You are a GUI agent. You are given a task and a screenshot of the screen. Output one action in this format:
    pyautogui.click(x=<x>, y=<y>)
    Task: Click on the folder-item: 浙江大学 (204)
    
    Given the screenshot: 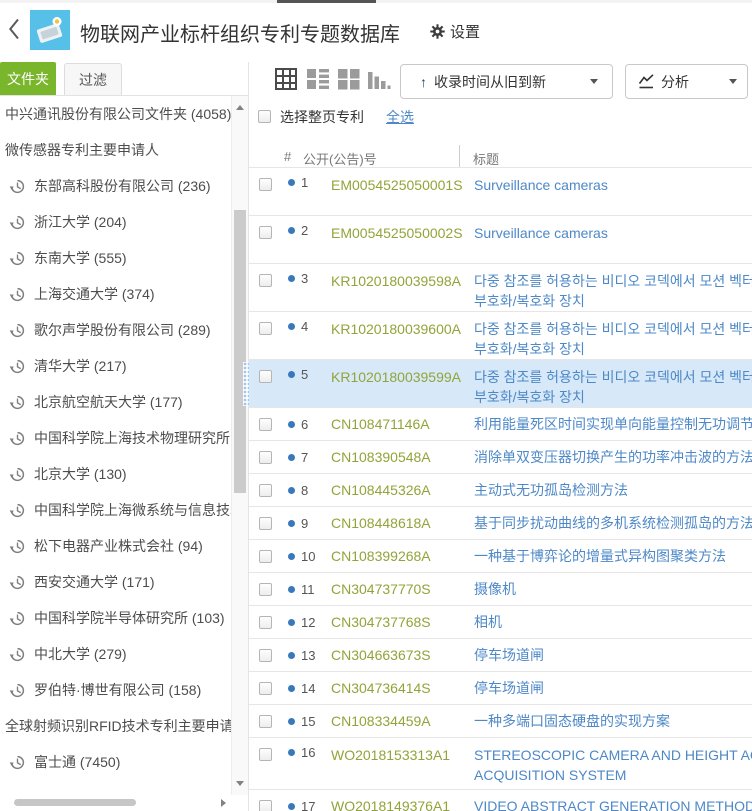 What is the action you would take?
    pyautogui.click(x=115, y=222)
    